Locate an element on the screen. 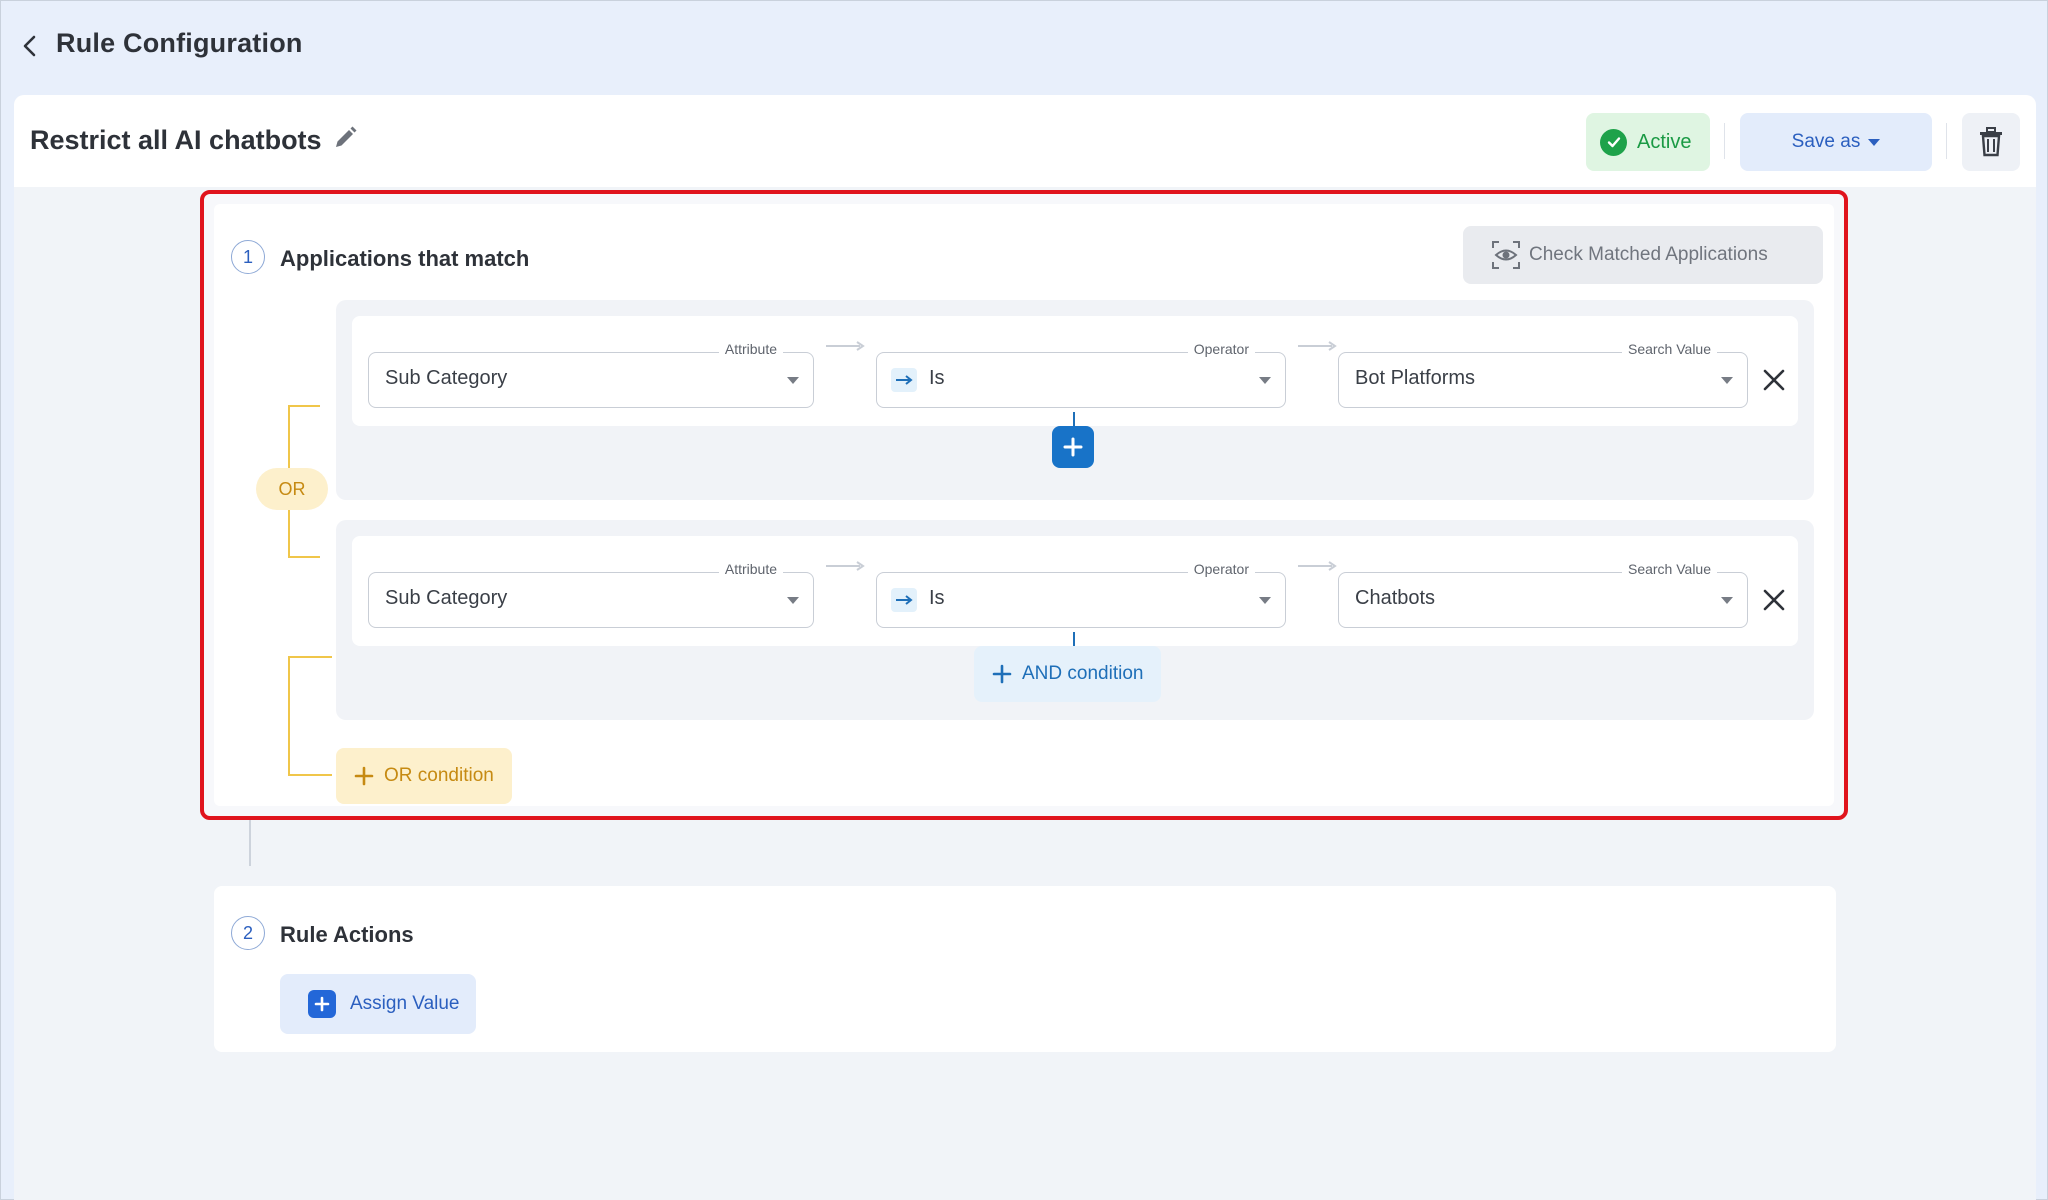  assign-value-button: Assign Value is located at coordinates (378, 1004).